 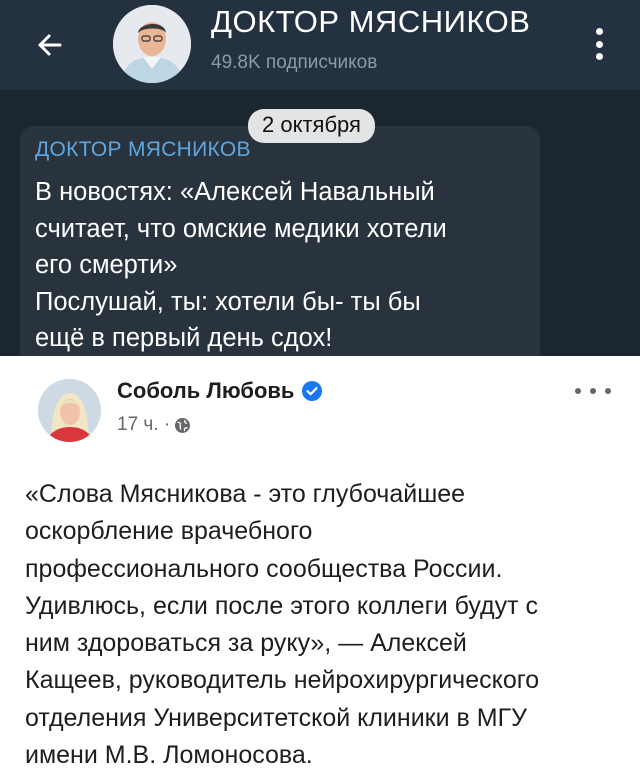 What do you see at coordinates (311, 126) in the screenshot?
I see `date-divider: 2 октября` at bounding box center [311, 126].